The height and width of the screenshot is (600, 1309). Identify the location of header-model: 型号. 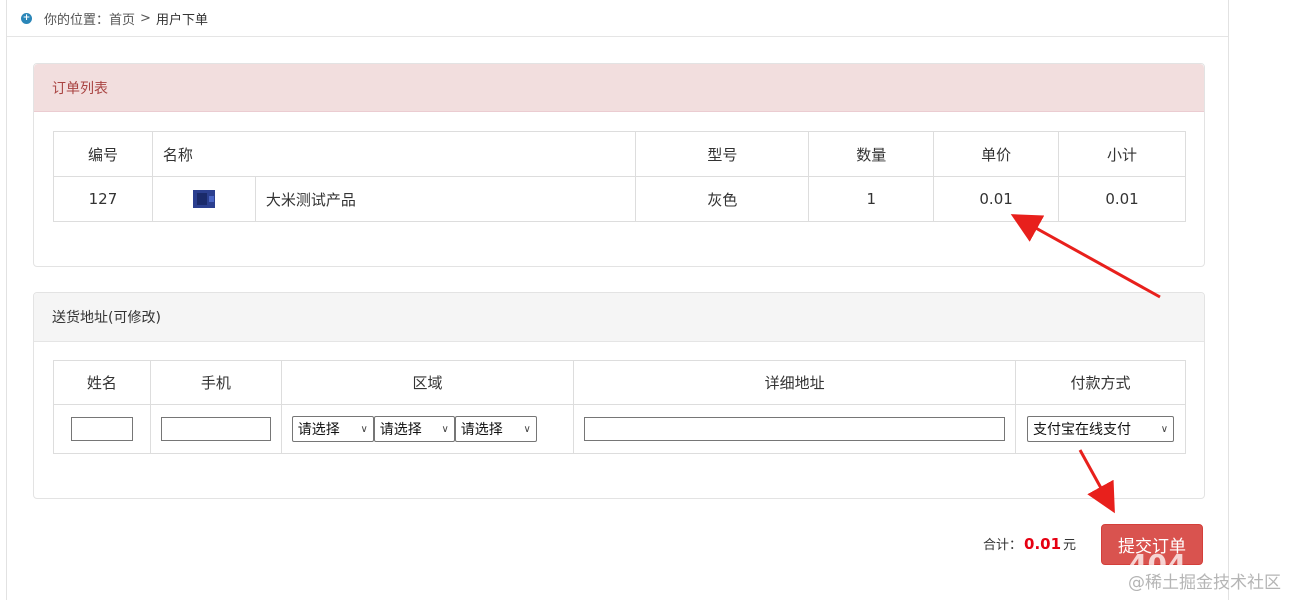
(722, 154).